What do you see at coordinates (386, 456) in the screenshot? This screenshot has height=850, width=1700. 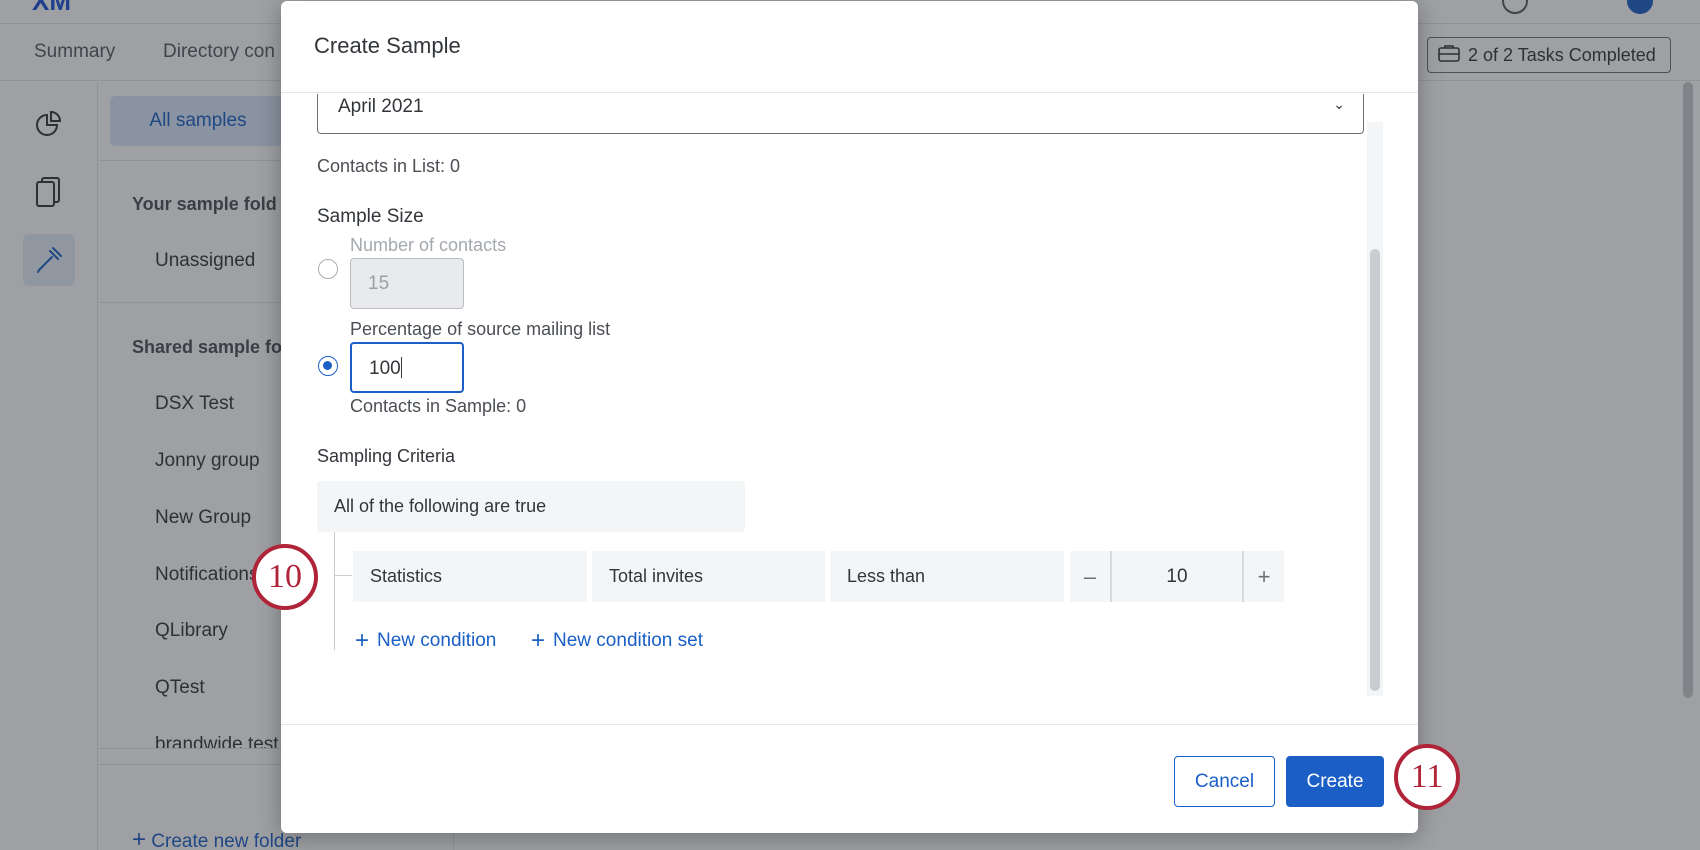 I see `sampling-criteria-title: Sampling Criteria` at bounding box center [386, 456].